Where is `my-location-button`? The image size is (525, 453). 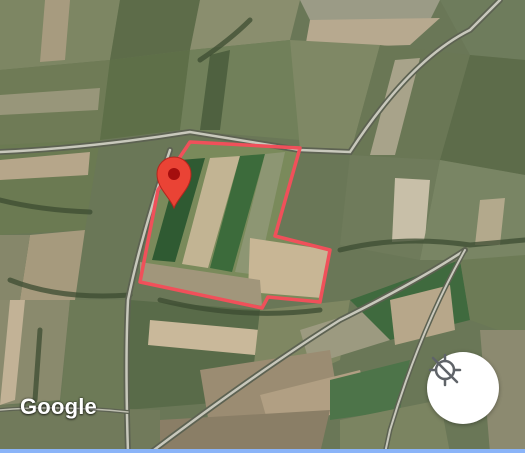 my-location-button is located at coordinates (463, 388).